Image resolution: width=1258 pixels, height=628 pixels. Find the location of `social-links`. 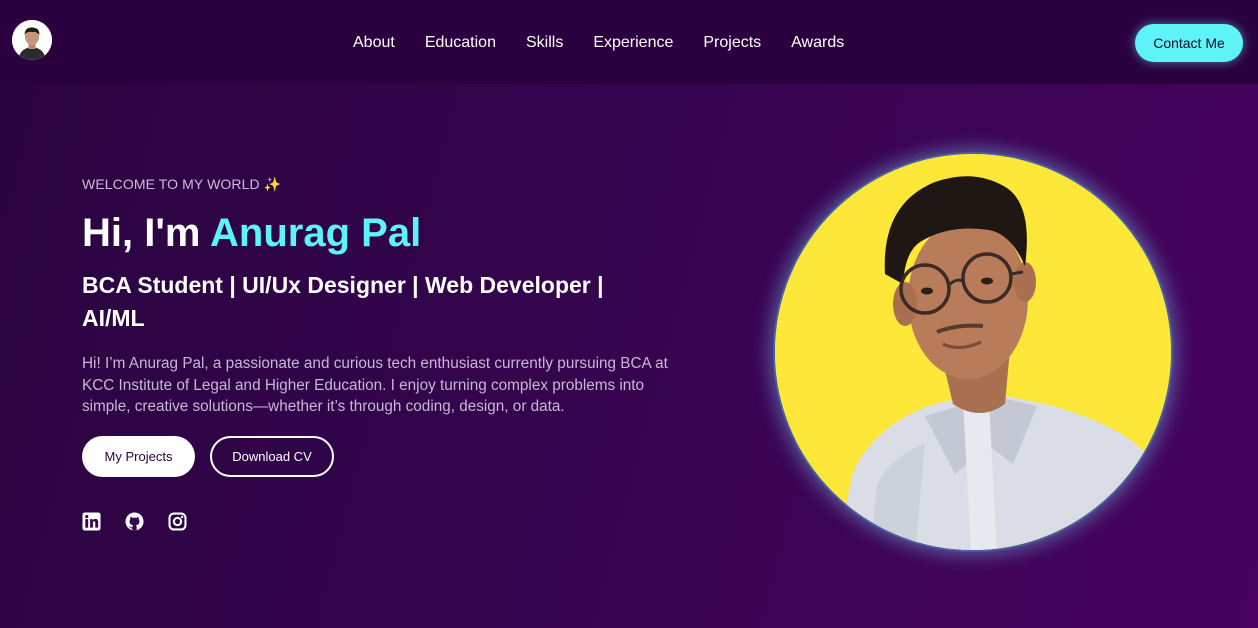

social-links is located at coordinates (134, 521).